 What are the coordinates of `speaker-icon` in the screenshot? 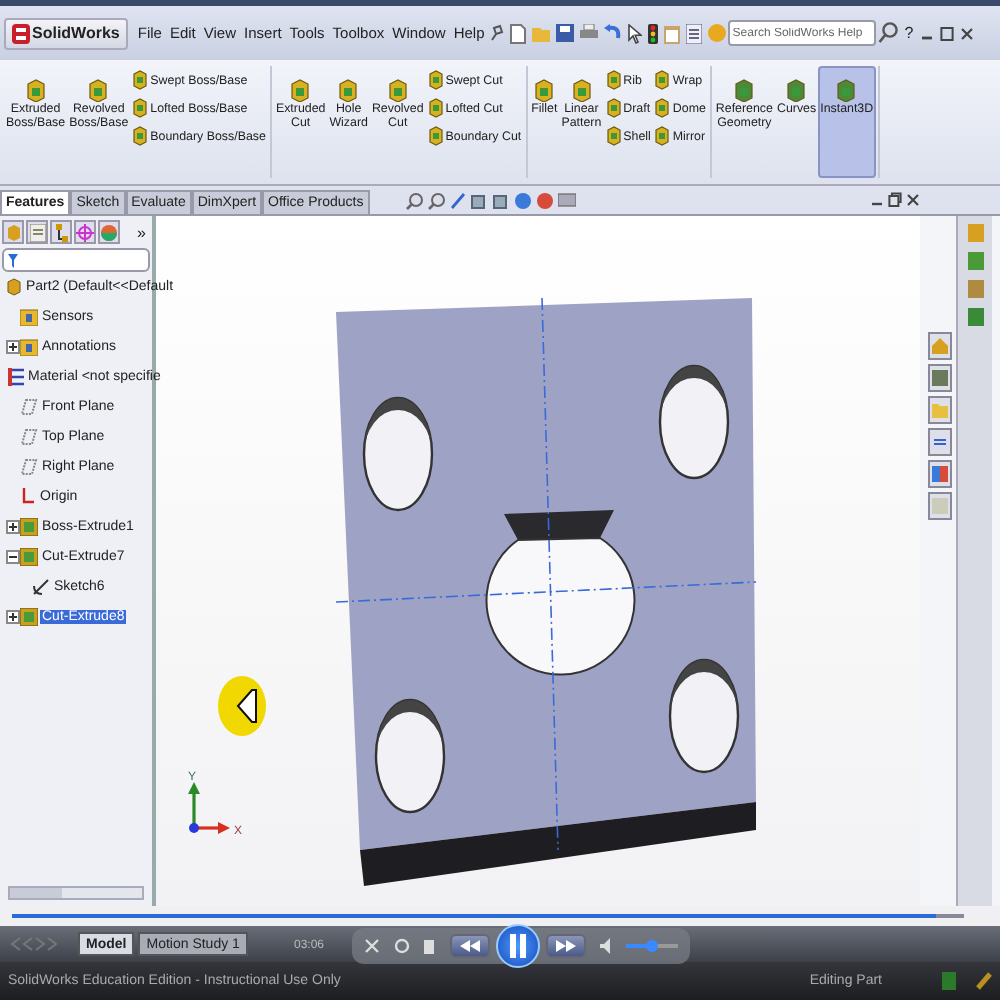 It's located at (606, 946).